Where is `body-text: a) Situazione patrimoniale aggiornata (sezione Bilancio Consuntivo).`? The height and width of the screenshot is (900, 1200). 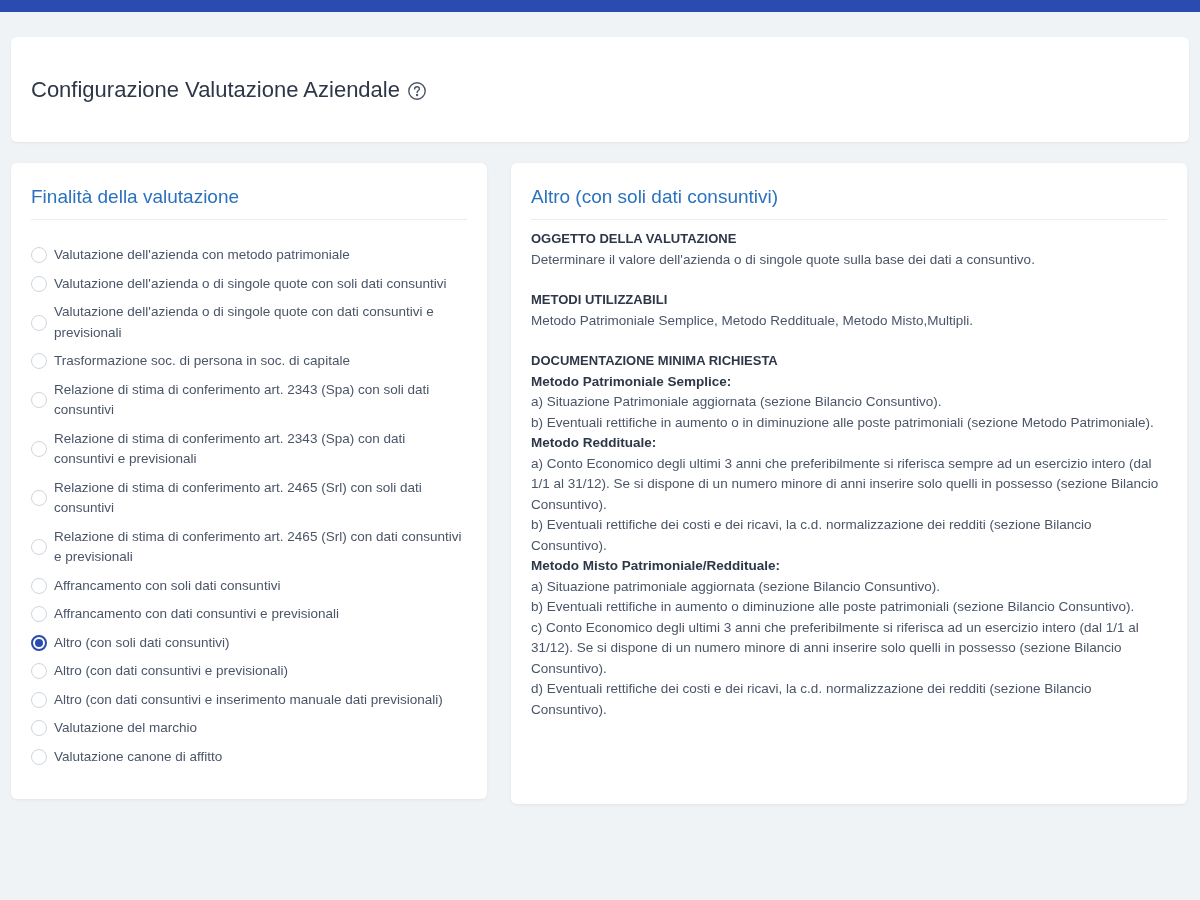
body-text: a) Situazione patrimoniale aggiornata (sezione Bilancio Consuntivo). is located at coordinates (736, 586).